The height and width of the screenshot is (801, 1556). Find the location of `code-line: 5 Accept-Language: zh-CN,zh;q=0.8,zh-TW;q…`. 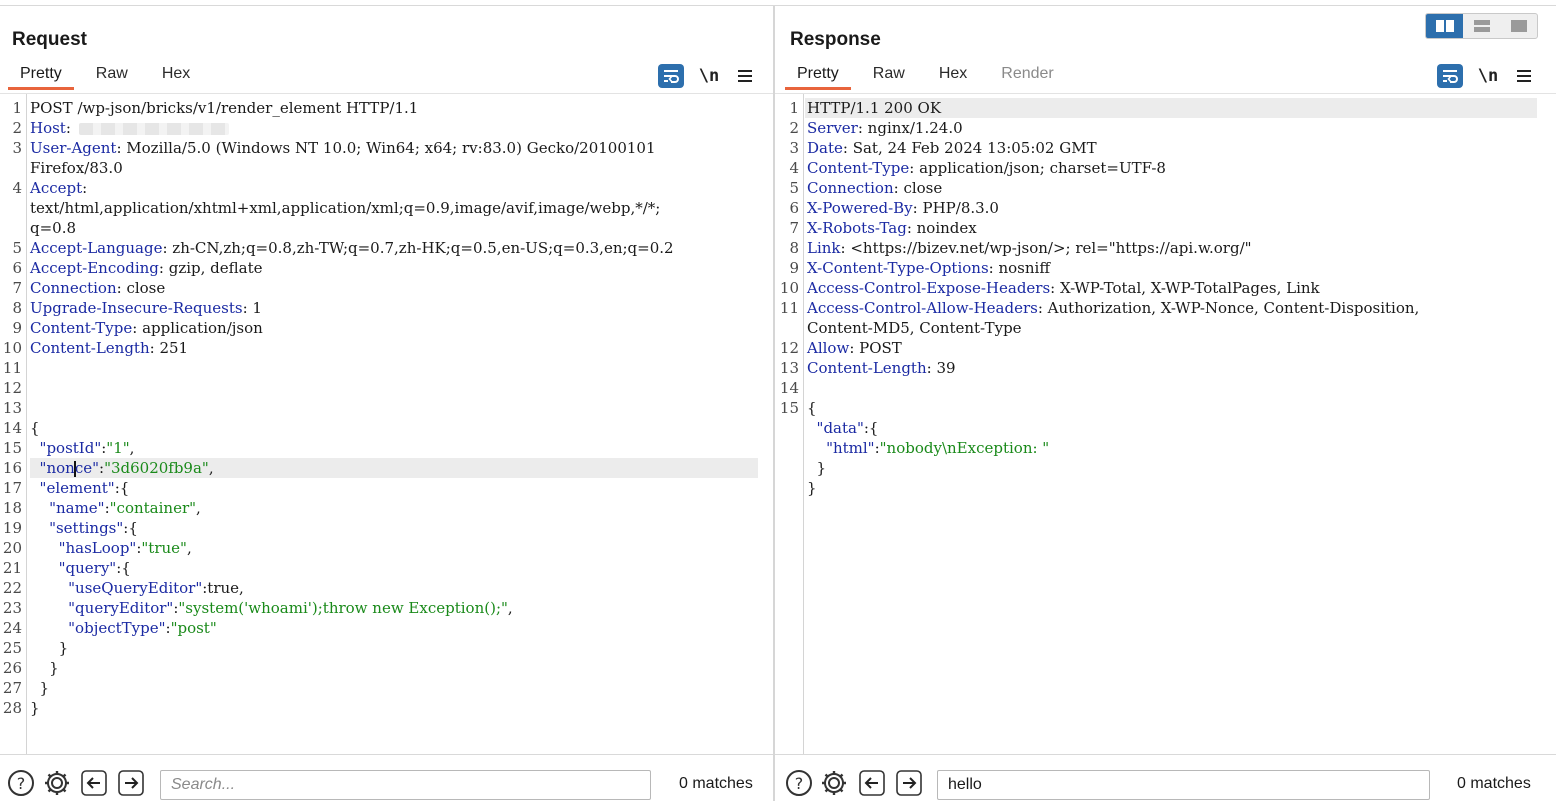

code-line: 5 Accept-Language: zh-CN,zh;q=0.8,zh-TW;q… is located at coordinates (386, 248).